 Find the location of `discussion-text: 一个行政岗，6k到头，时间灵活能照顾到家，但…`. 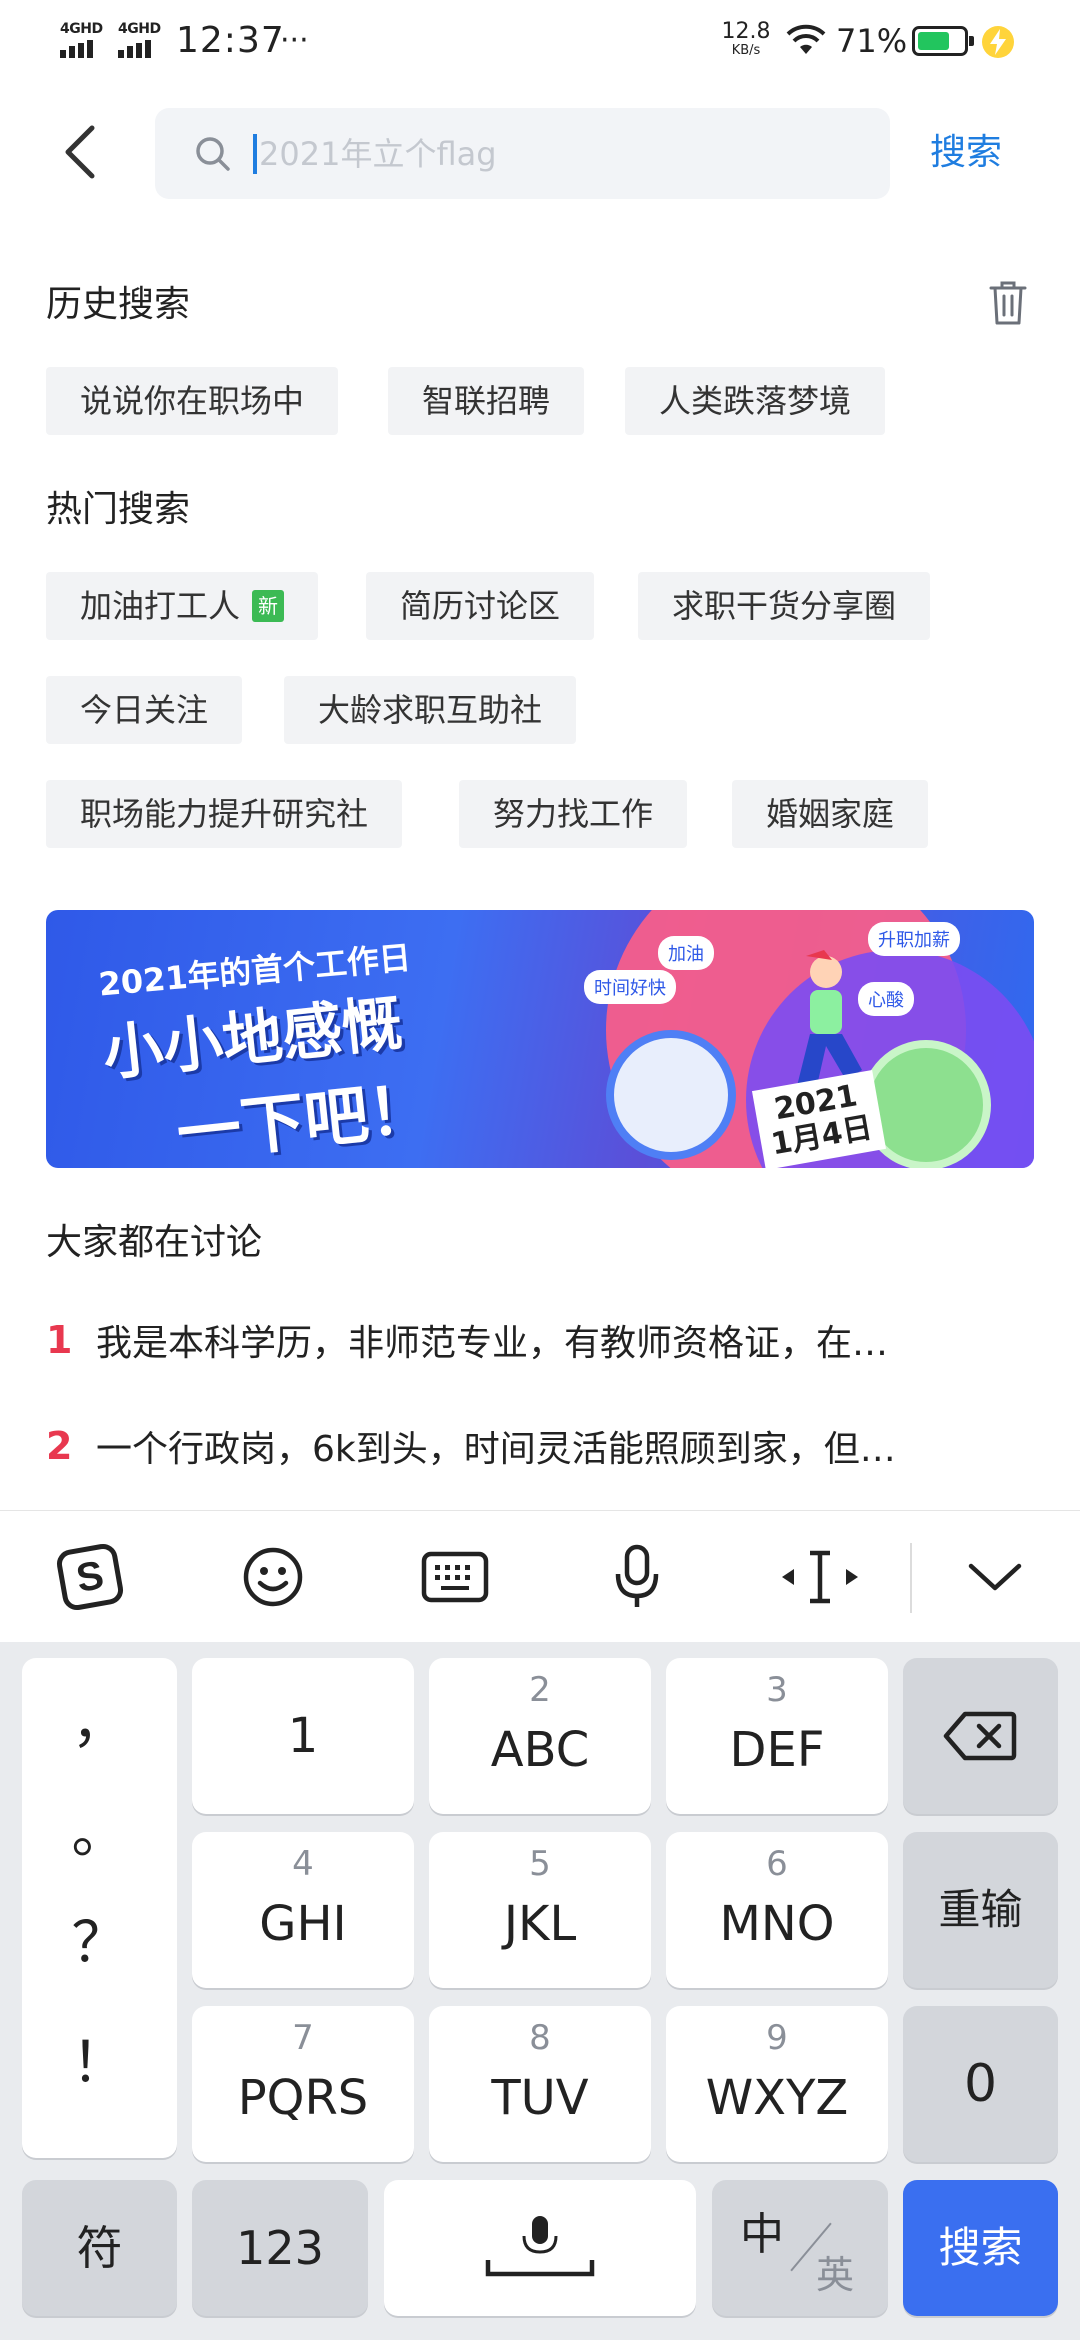

discussion-text: 一个行政岗，6k到头，时间灵活能照顾到家，但… is located at coordinates (496, 1449).